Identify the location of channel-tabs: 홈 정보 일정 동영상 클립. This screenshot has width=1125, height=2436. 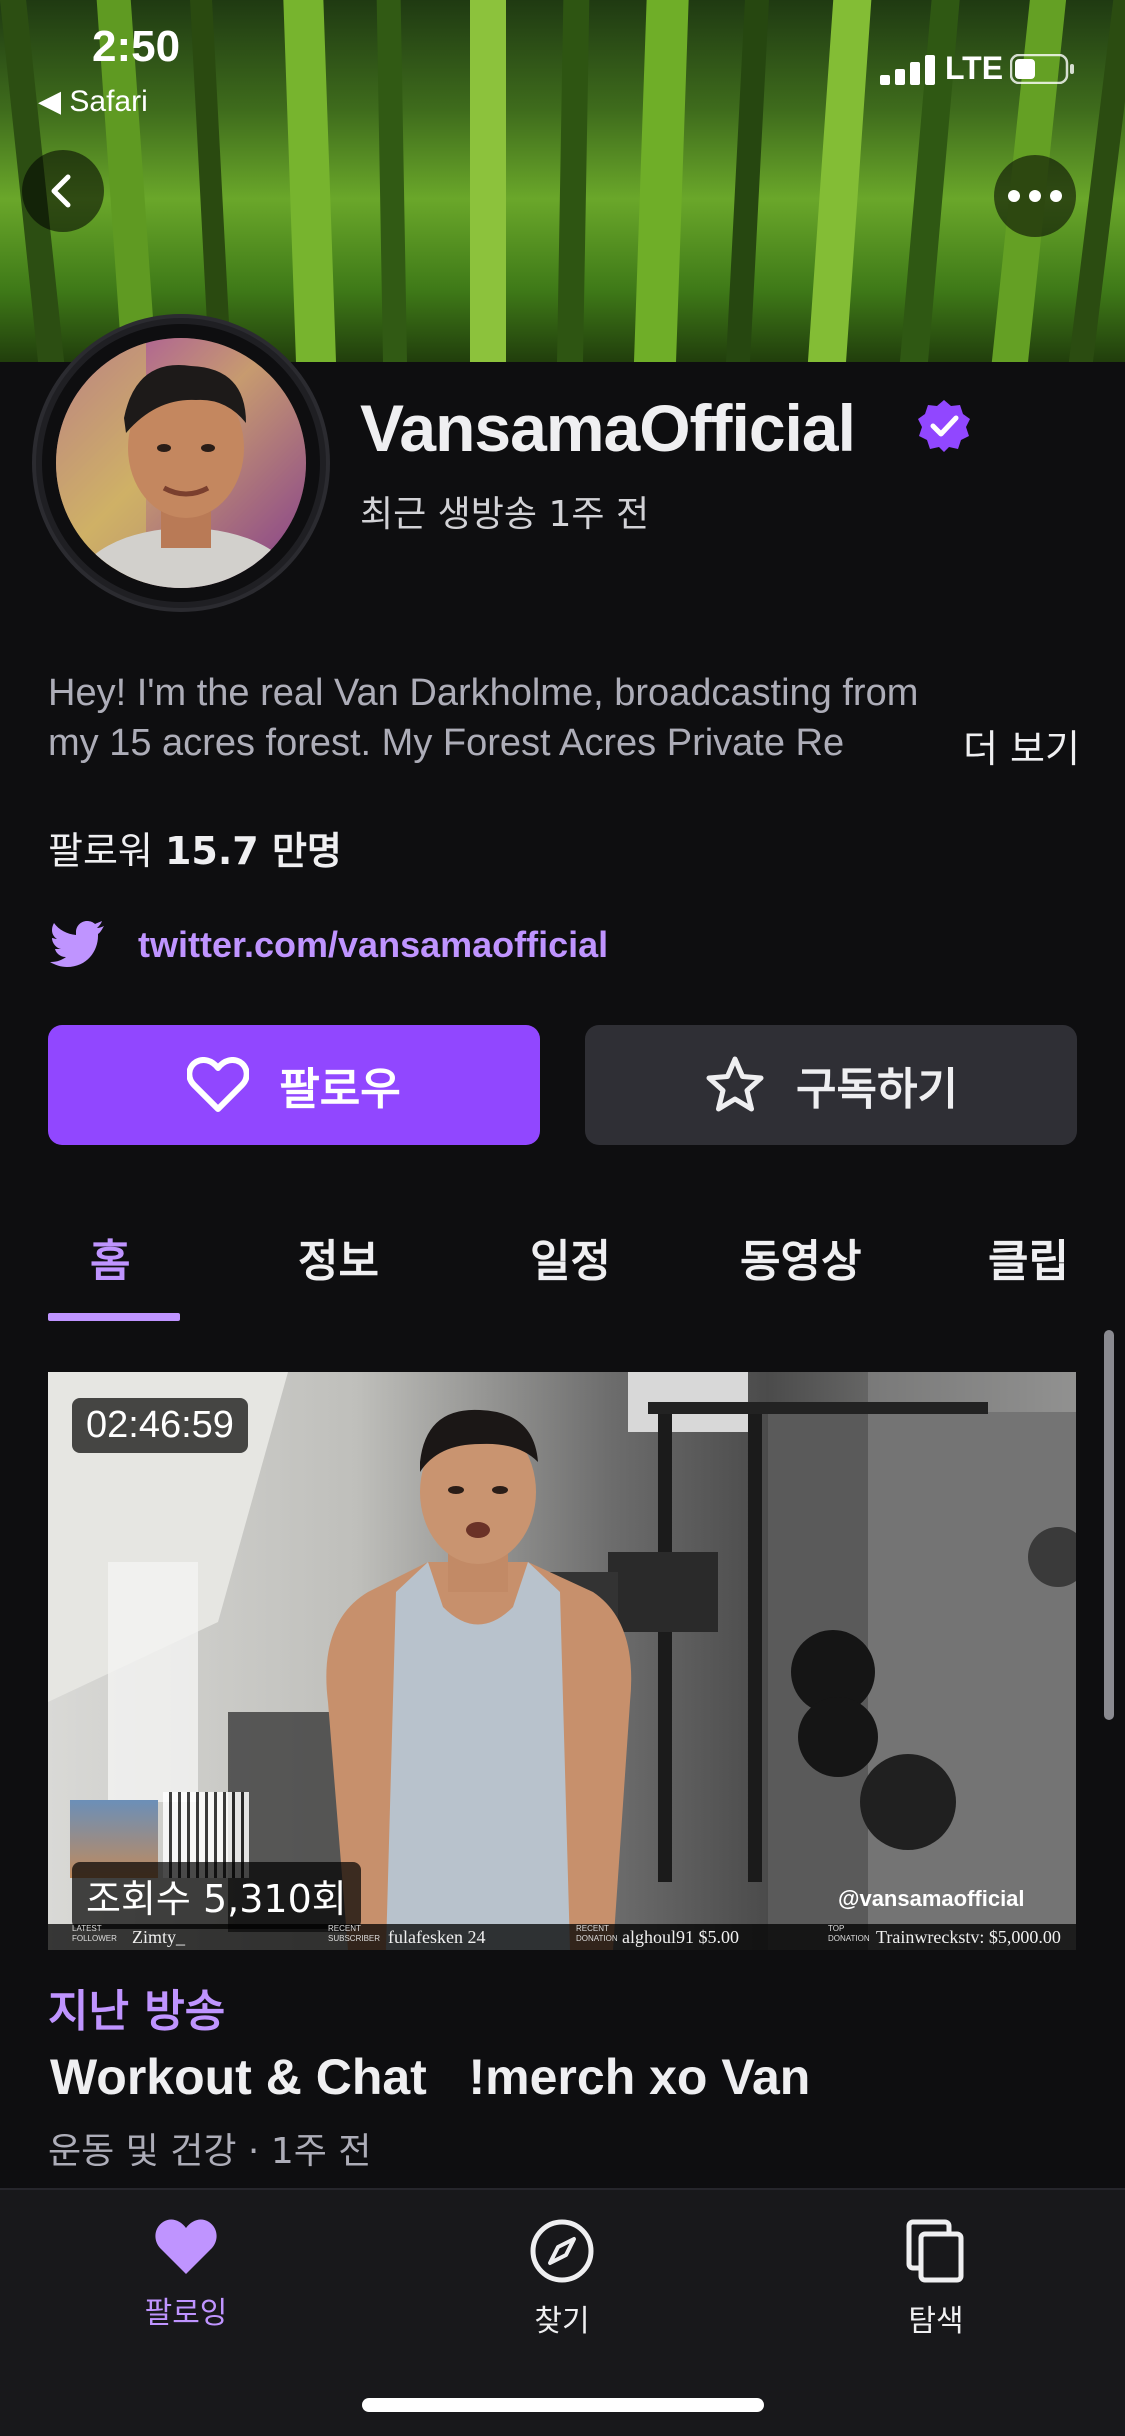
(562, 1260).